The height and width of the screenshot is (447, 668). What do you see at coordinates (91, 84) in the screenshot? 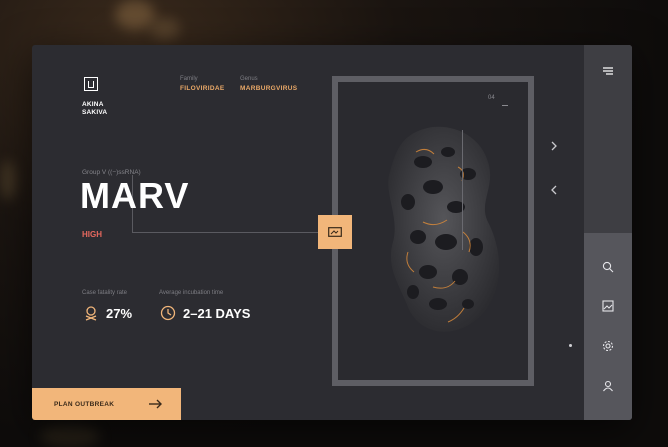
I see `brand-logo-icon` at bounding box center [91, 84].